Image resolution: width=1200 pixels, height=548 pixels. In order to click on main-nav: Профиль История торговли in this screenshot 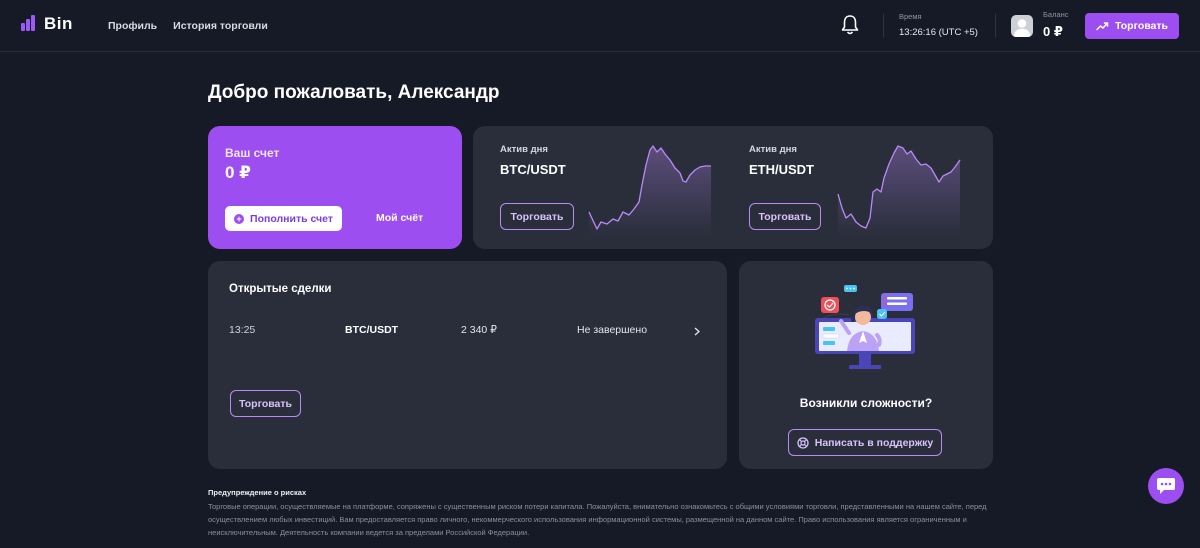, I will do `click(188, 26)`.